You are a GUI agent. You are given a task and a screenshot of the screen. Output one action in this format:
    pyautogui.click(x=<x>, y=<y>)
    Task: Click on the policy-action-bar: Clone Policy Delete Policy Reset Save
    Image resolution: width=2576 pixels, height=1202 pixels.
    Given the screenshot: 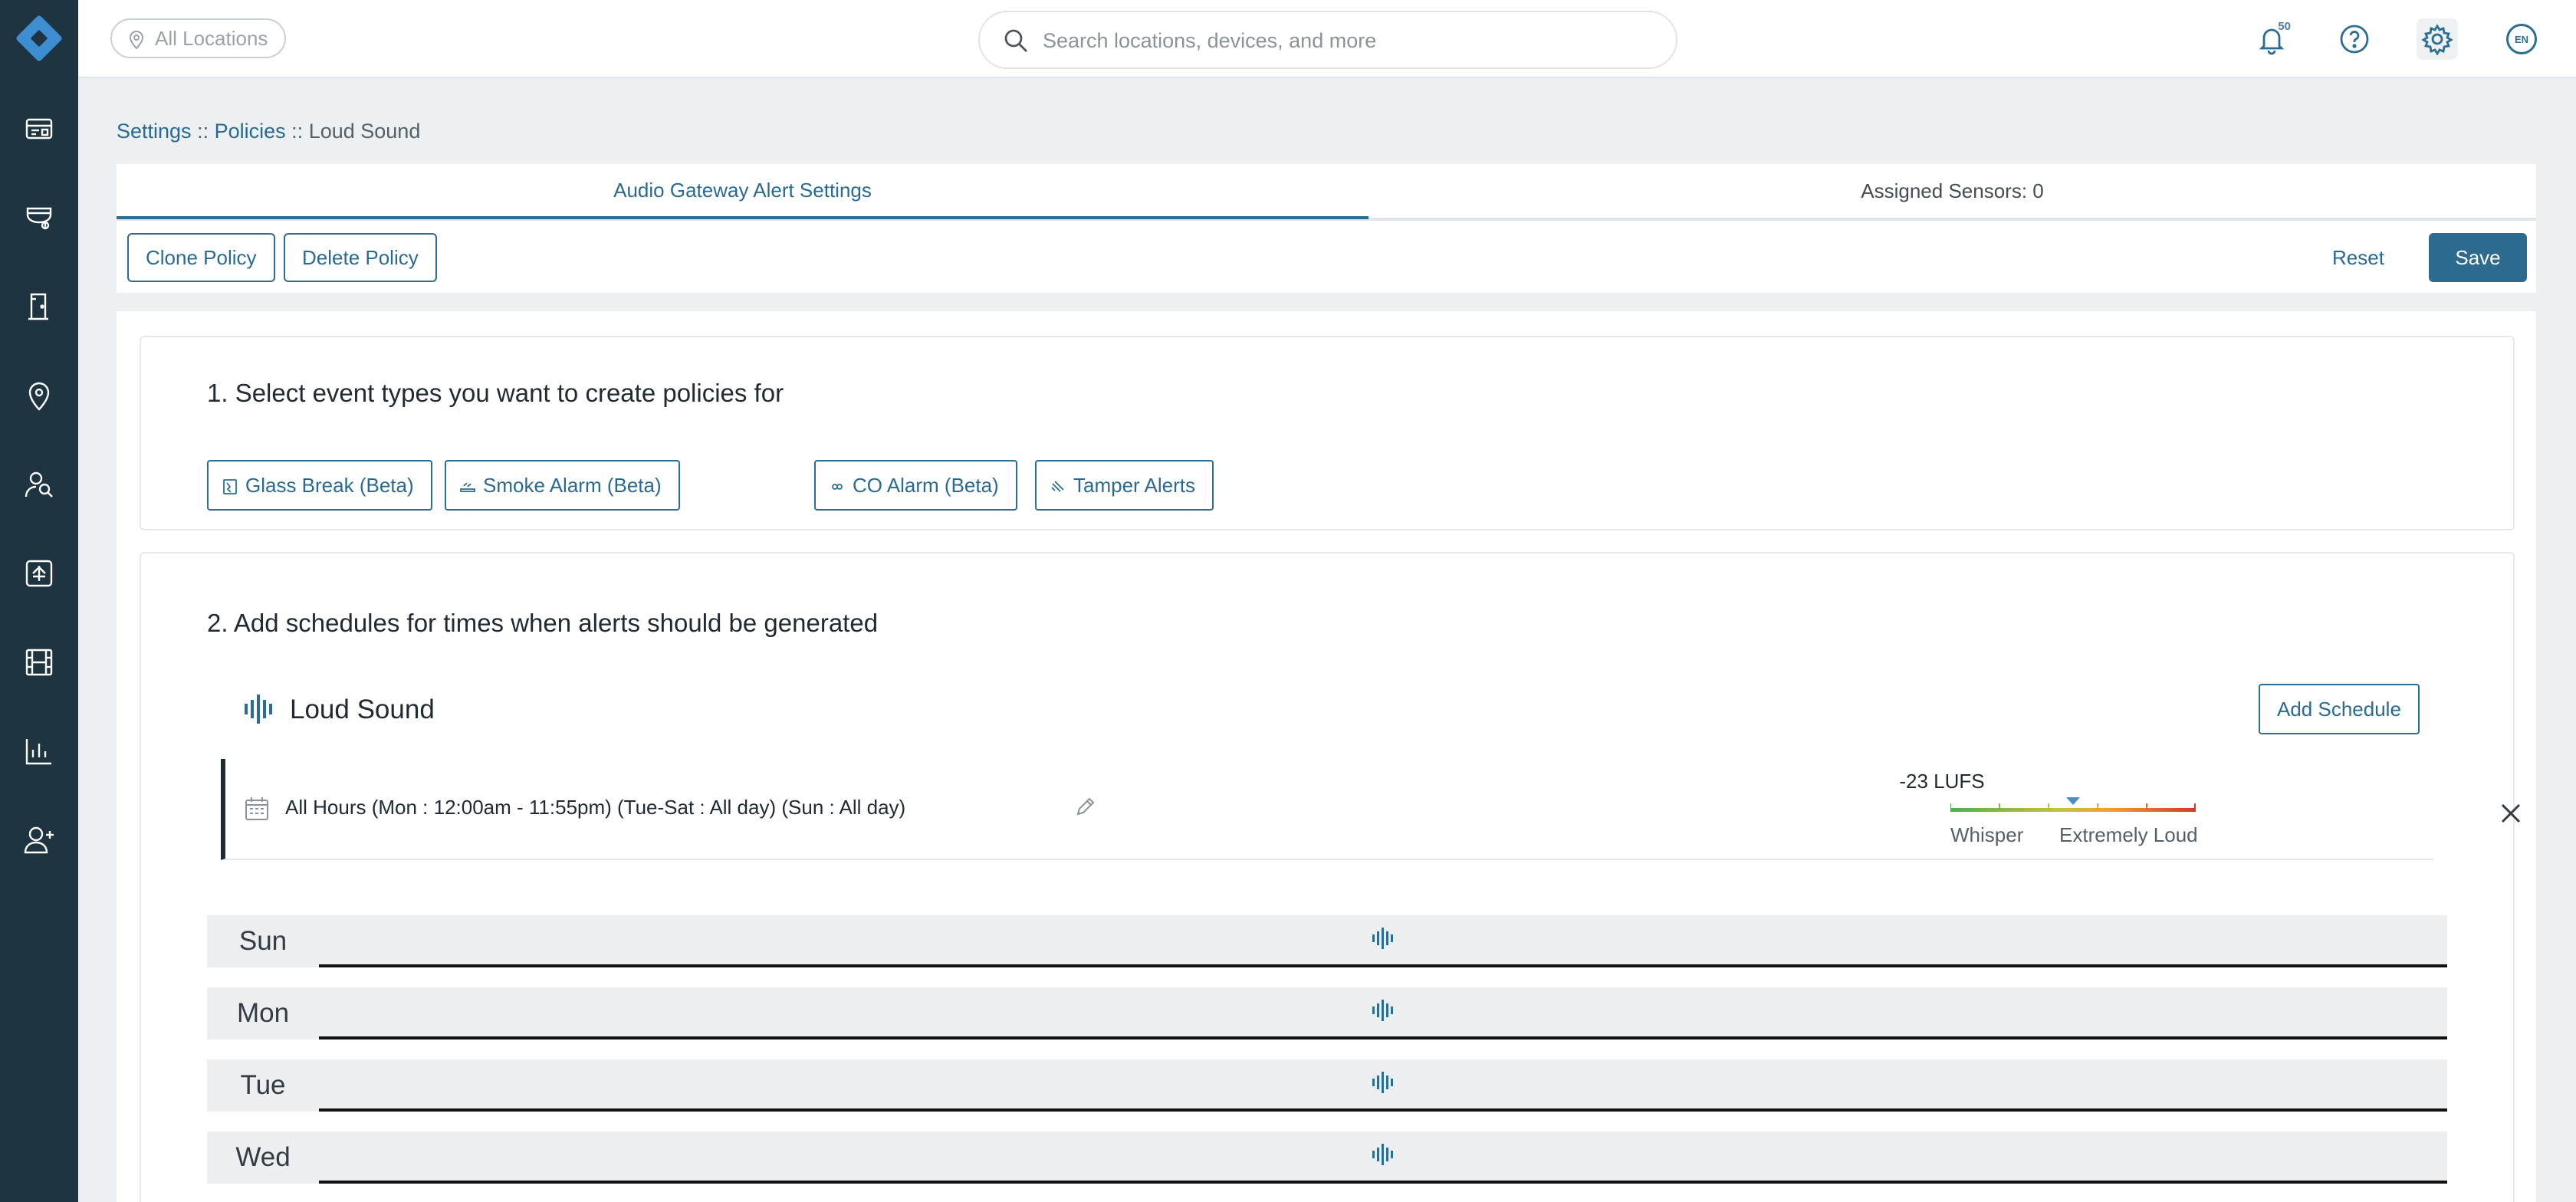 What is the action you would take?
    pyautogui.click(x=1326, y=256)
    